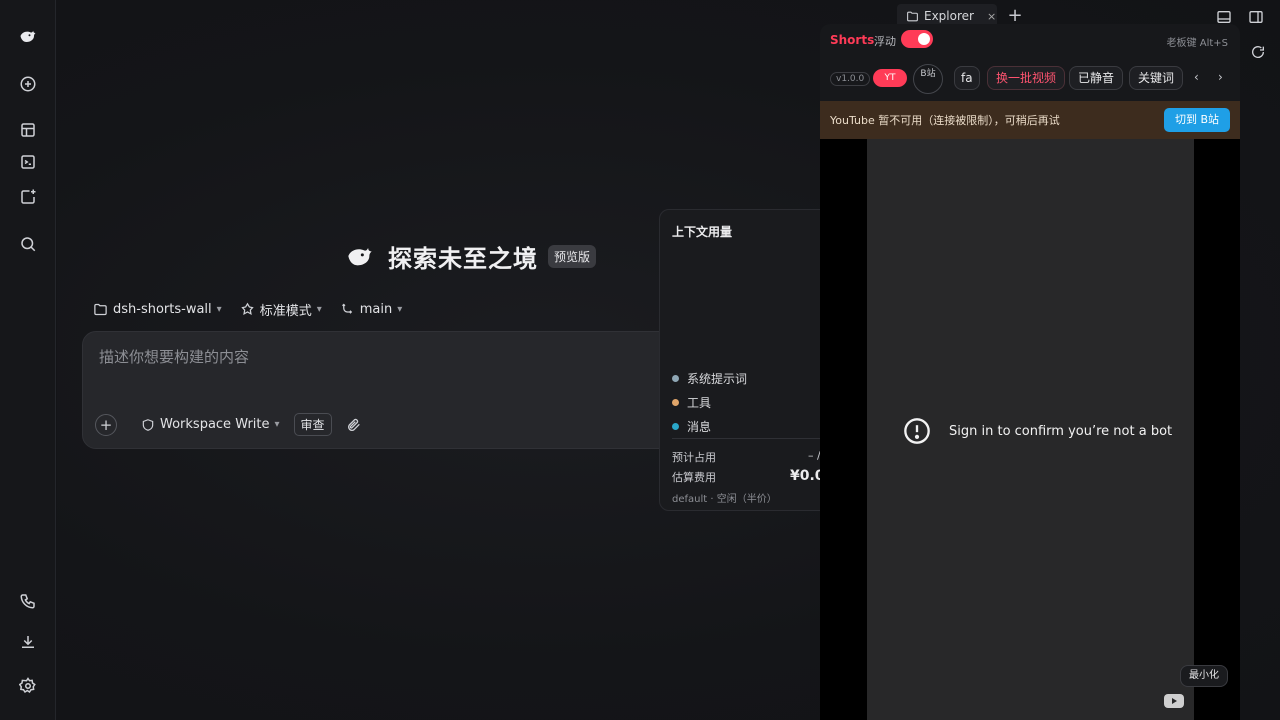  I want to click on terminal-icon, so click(28, 162).